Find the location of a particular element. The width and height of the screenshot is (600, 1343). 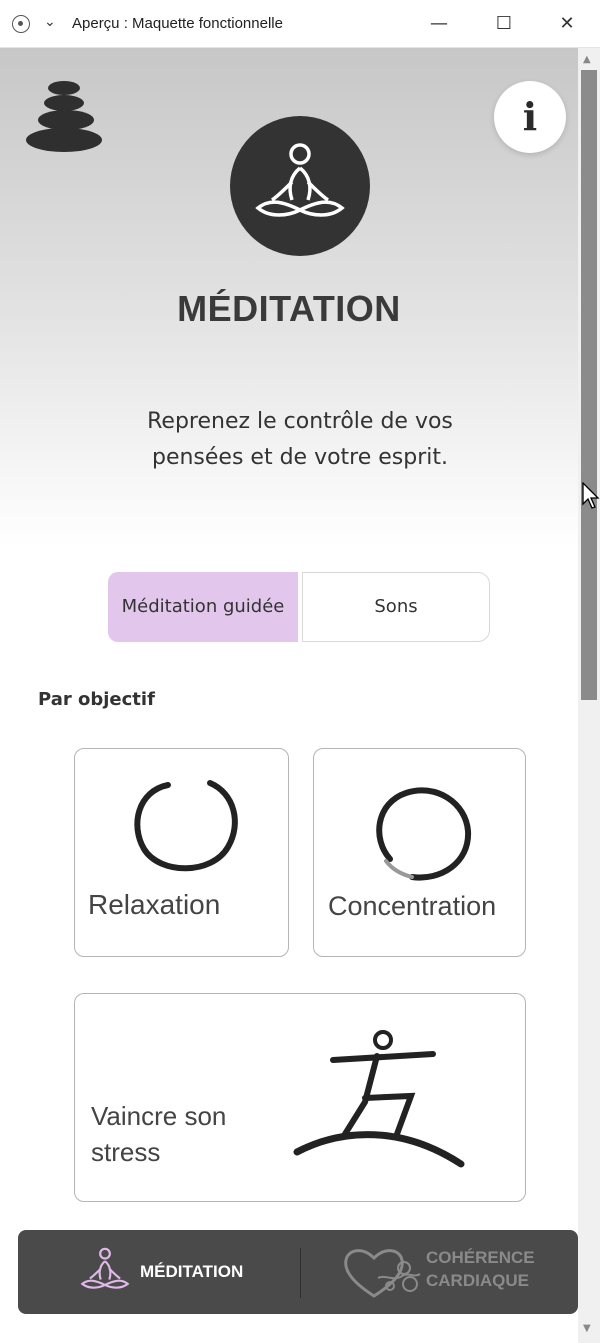

card-label: Relaxation is located at coordinates (154, 904).